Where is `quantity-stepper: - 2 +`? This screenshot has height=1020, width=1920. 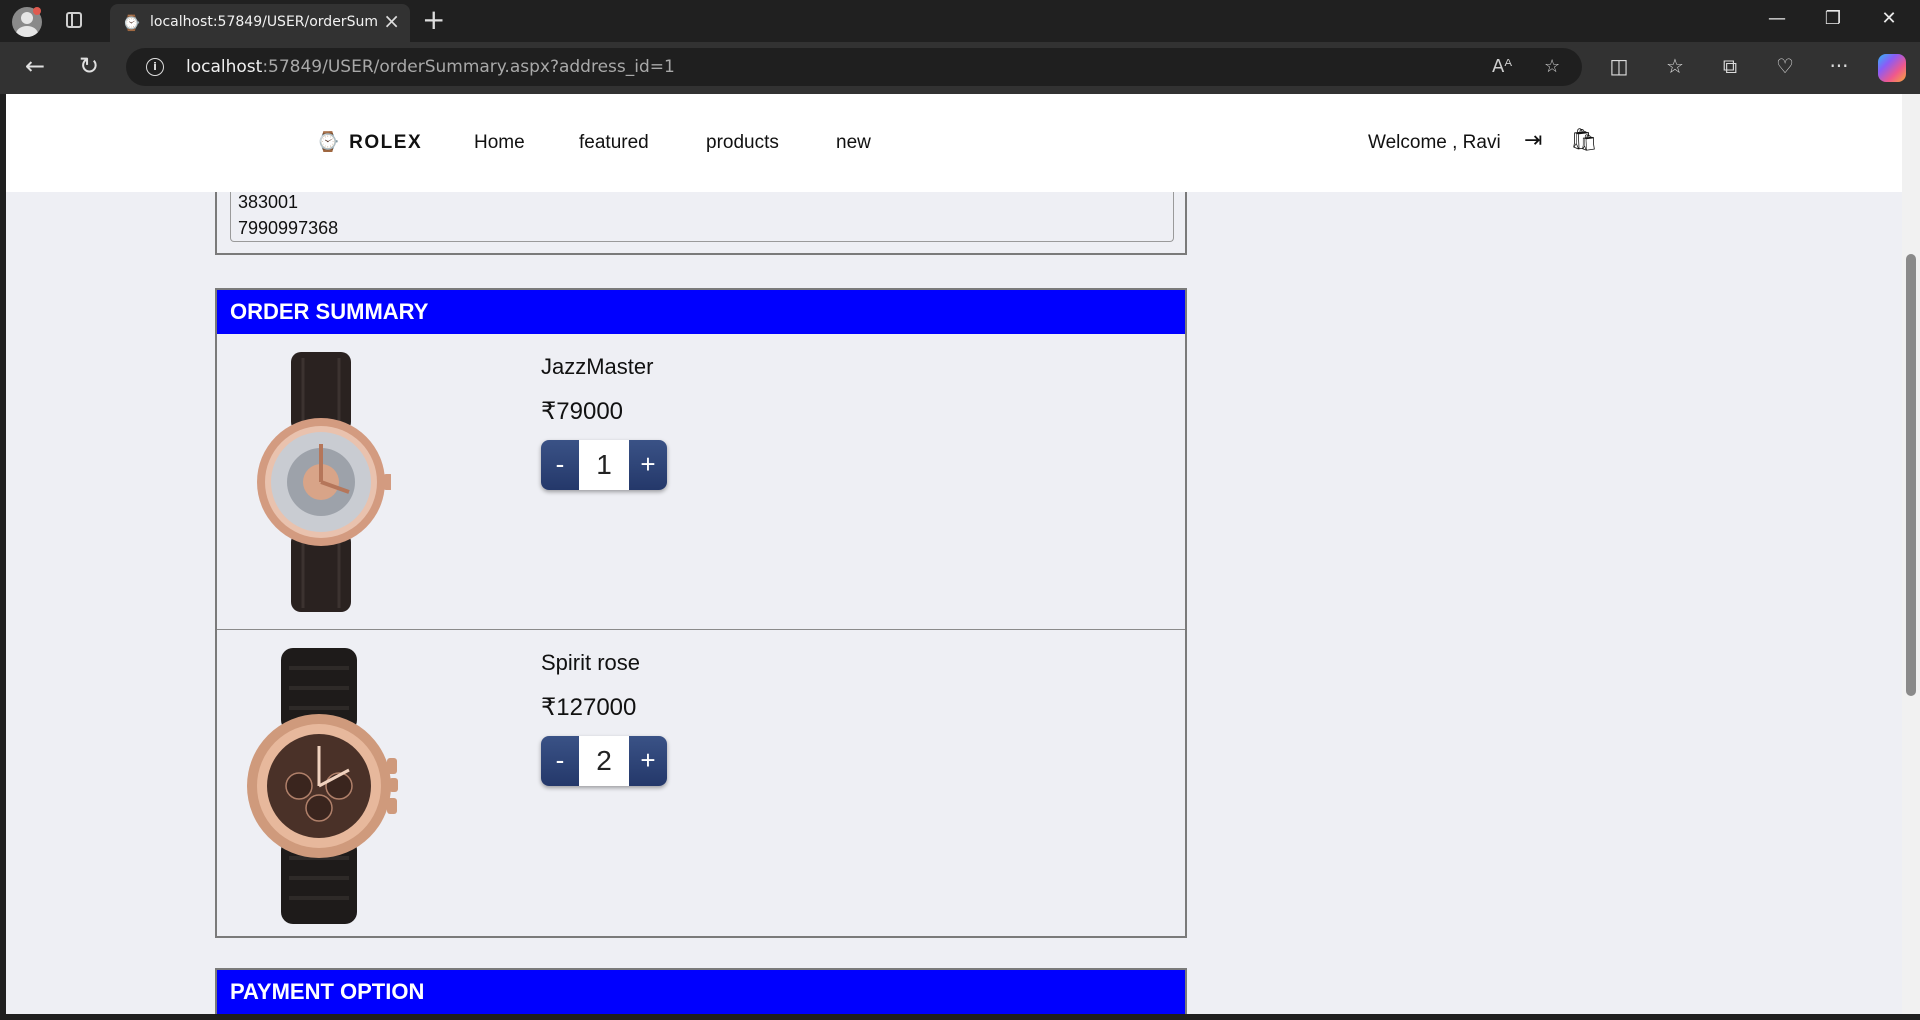
quantity-stepper: - 2 + is located at coordinates (604, 761).